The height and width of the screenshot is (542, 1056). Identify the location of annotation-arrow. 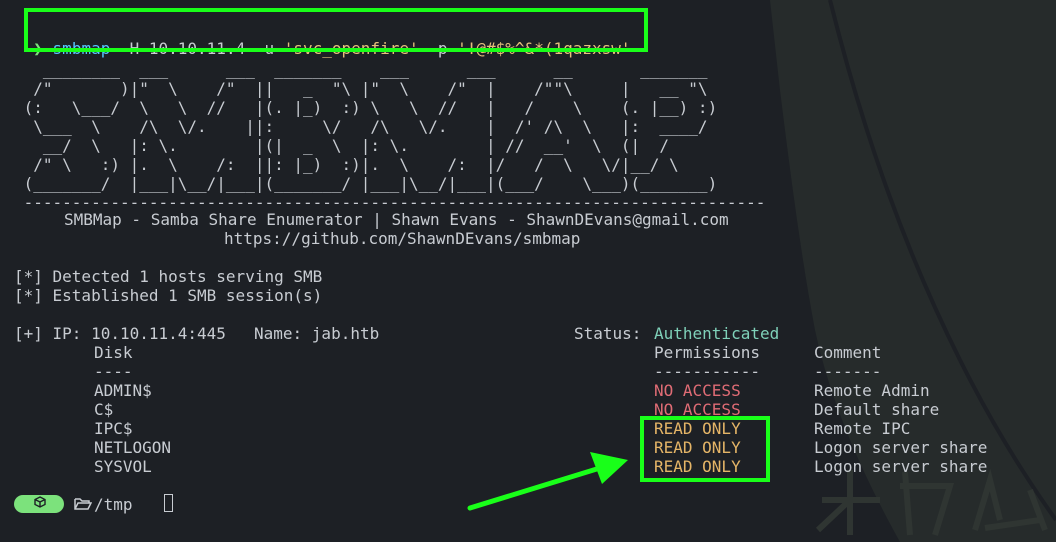
(547, 481).